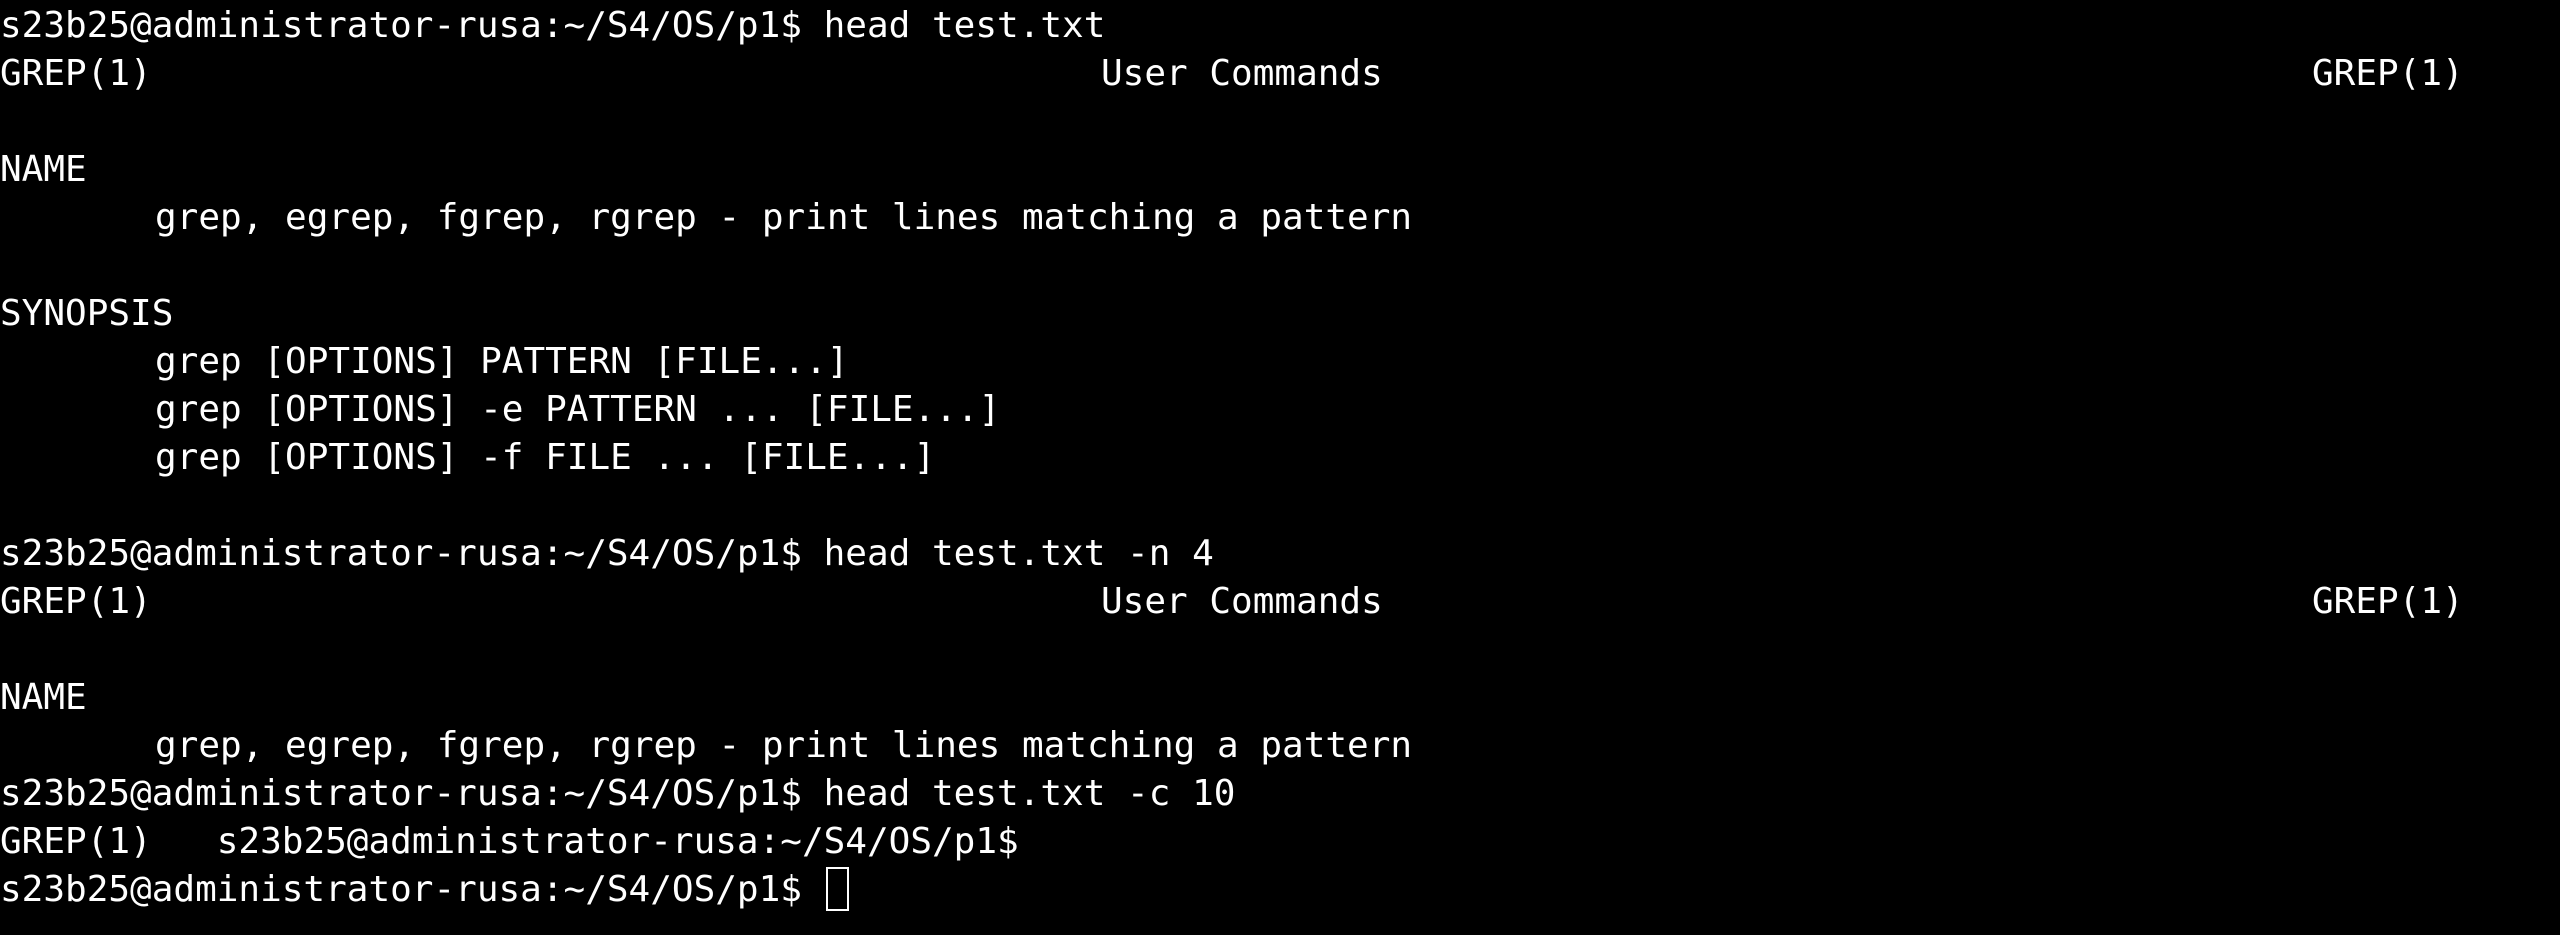 This screenshot has height=935, width=2560. I want to click on text-cursor, so click(837, 889).